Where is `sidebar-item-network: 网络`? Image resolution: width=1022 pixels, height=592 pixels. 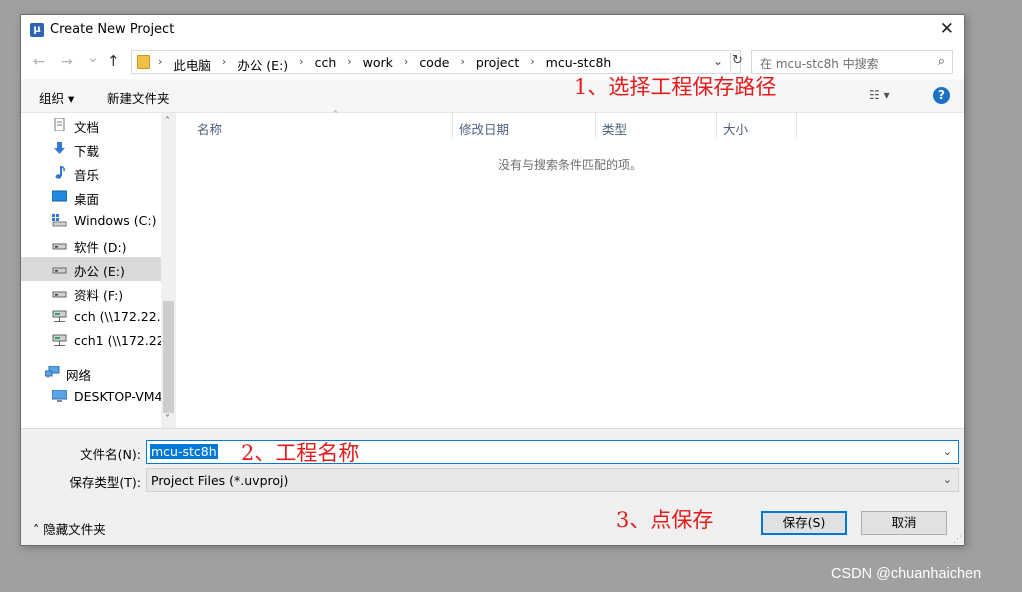
sidebar-item-network: 网络 is located at coordinates (91, 373).